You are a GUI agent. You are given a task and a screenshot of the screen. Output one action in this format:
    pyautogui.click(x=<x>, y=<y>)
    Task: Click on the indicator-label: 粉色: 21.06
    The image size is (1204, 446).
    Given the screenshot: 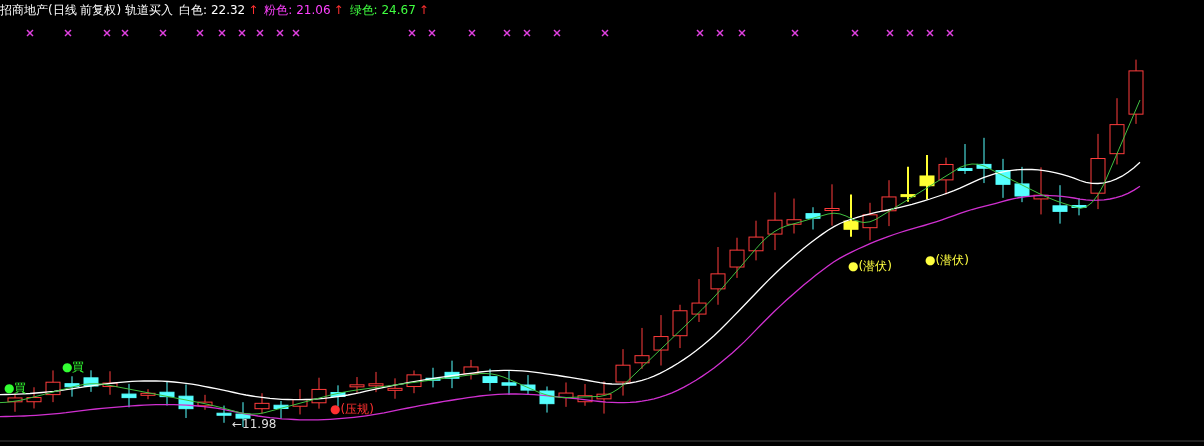 What is the action you would take?
    pyautogui.click(x=297, y=10)
    